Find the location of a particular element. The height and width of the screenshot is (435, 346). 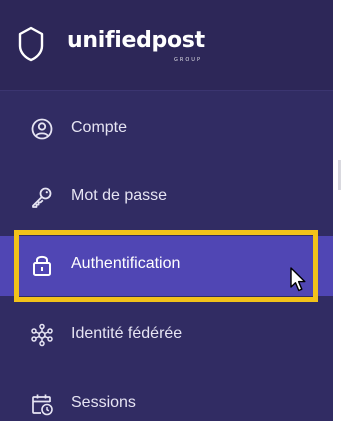

sidebar-item-compte: Compte is located at coordinates (166, 130).